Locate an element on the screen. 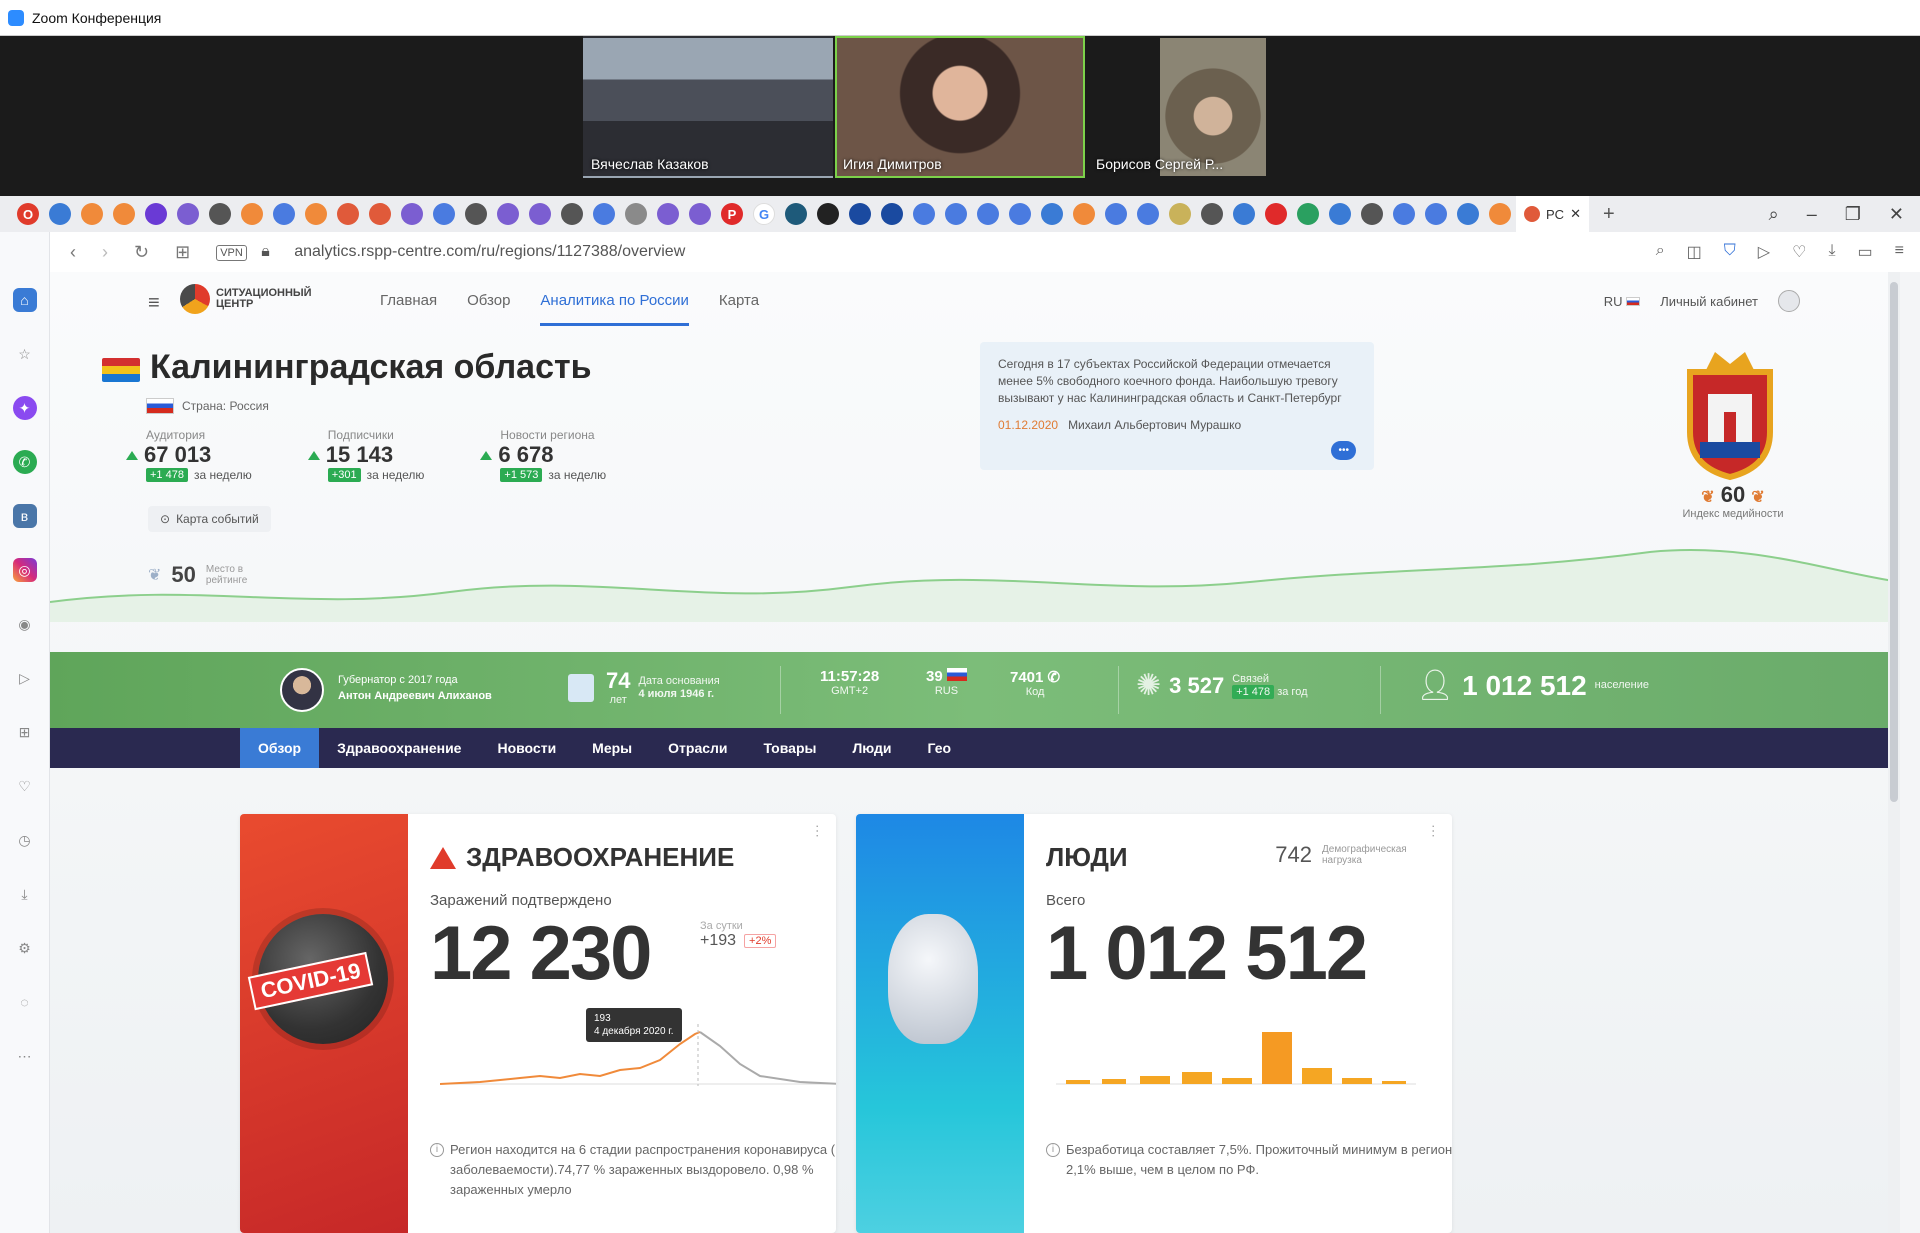  user-avatar-icon is located at coordinates (1789, 301).